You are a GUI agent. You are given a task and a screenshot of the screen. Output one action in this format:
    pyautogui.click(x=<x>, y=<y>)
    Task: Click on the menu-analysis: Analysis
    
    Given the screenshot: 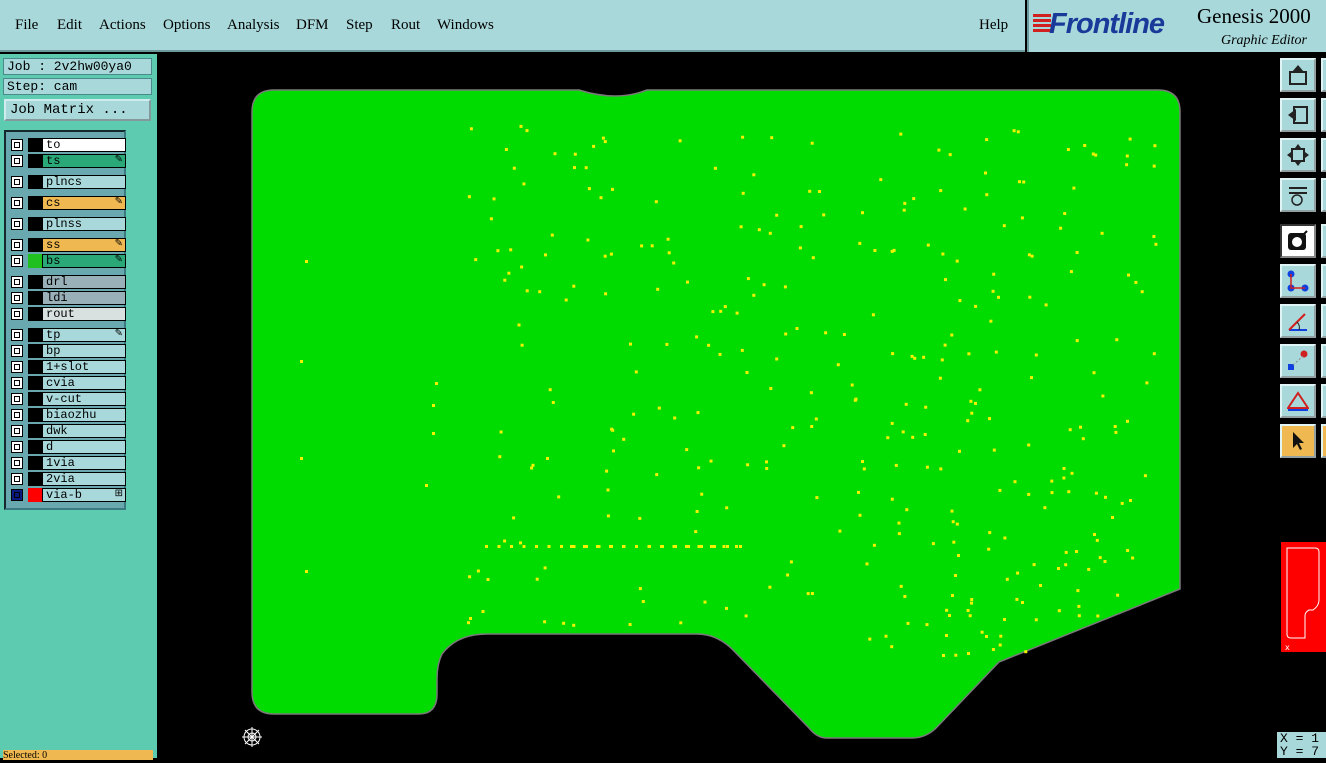 What is the action you would take?
    pyautogui.click(x=253, y=25)
    